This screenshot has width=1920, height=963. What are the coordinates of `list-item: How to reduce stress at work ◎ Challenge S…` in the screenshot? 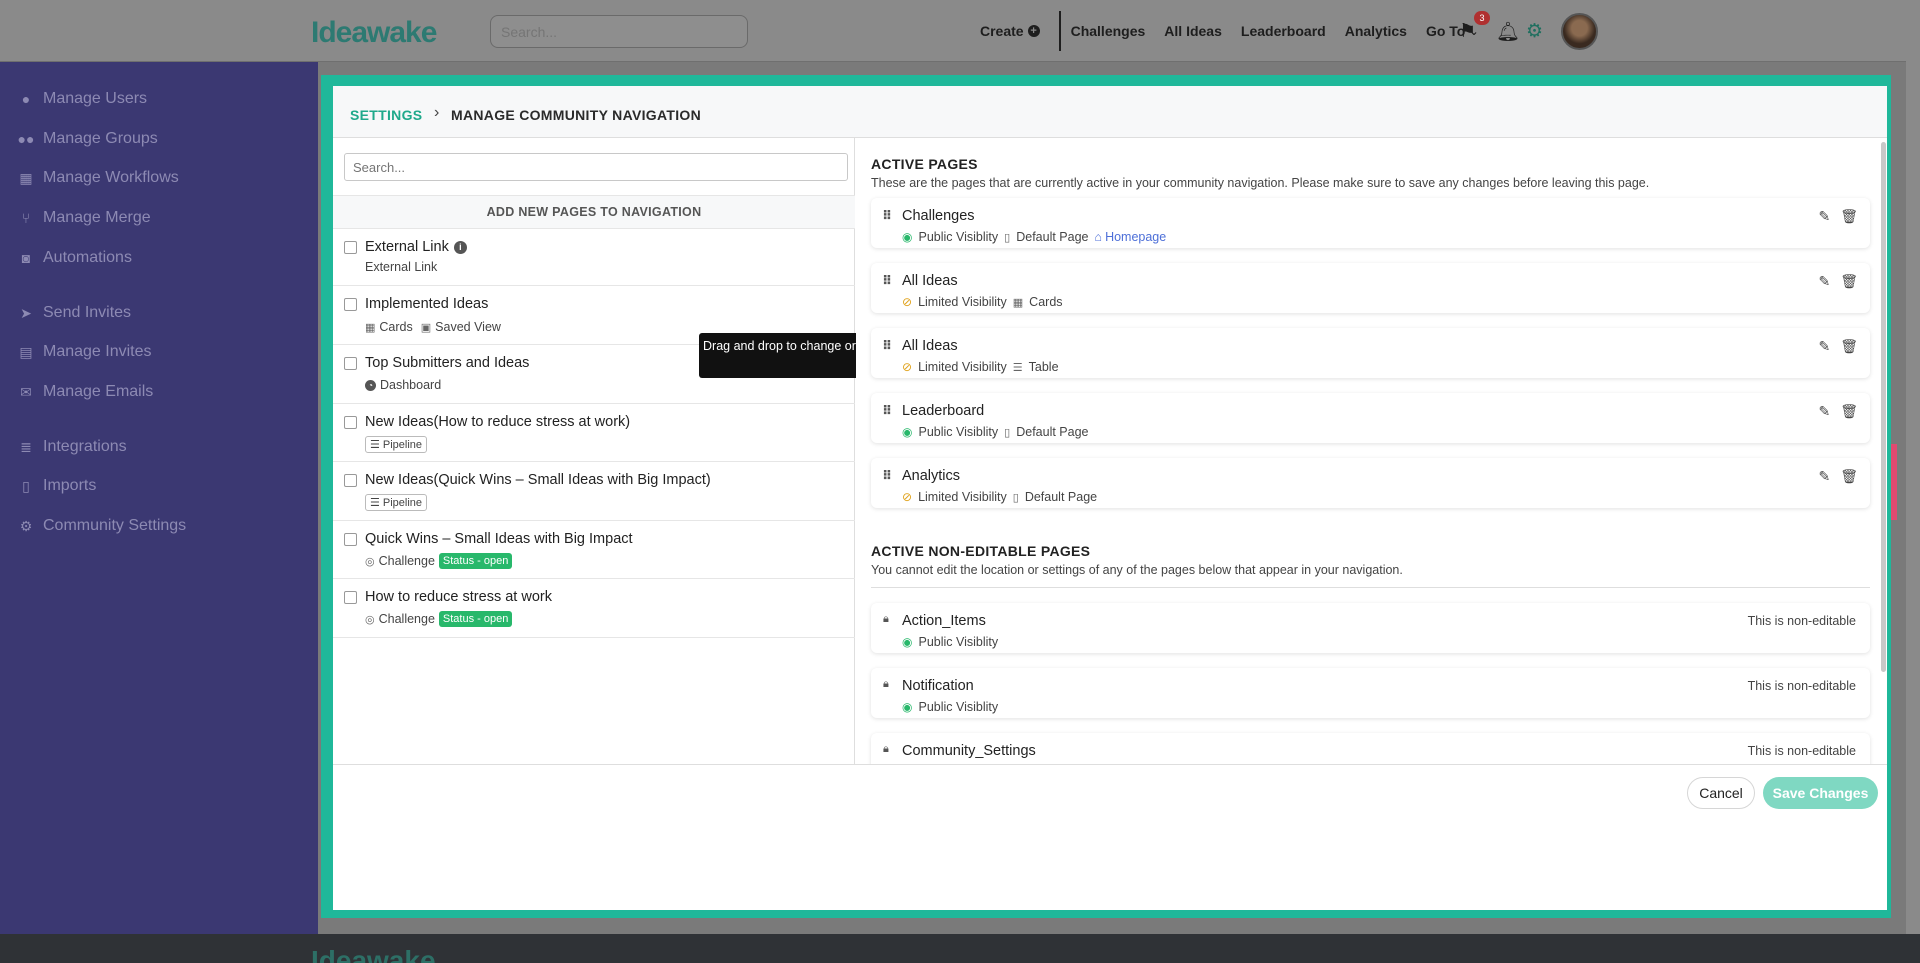 It's located at (594, 608).